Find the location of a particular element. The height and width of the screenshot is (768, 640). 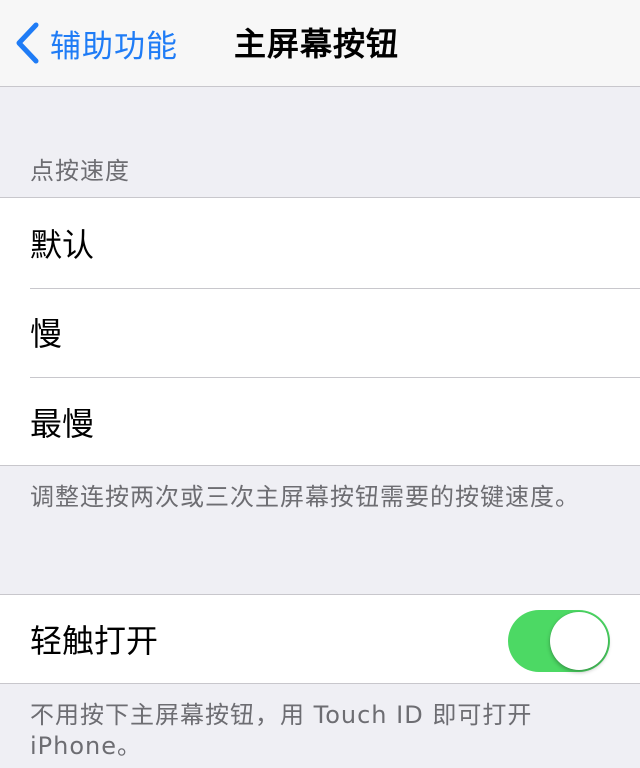

click-speed-footer-text: 调整连按两次或三次主屏幕按钮需要的按键速度。 is located at coordinates (305, 497).